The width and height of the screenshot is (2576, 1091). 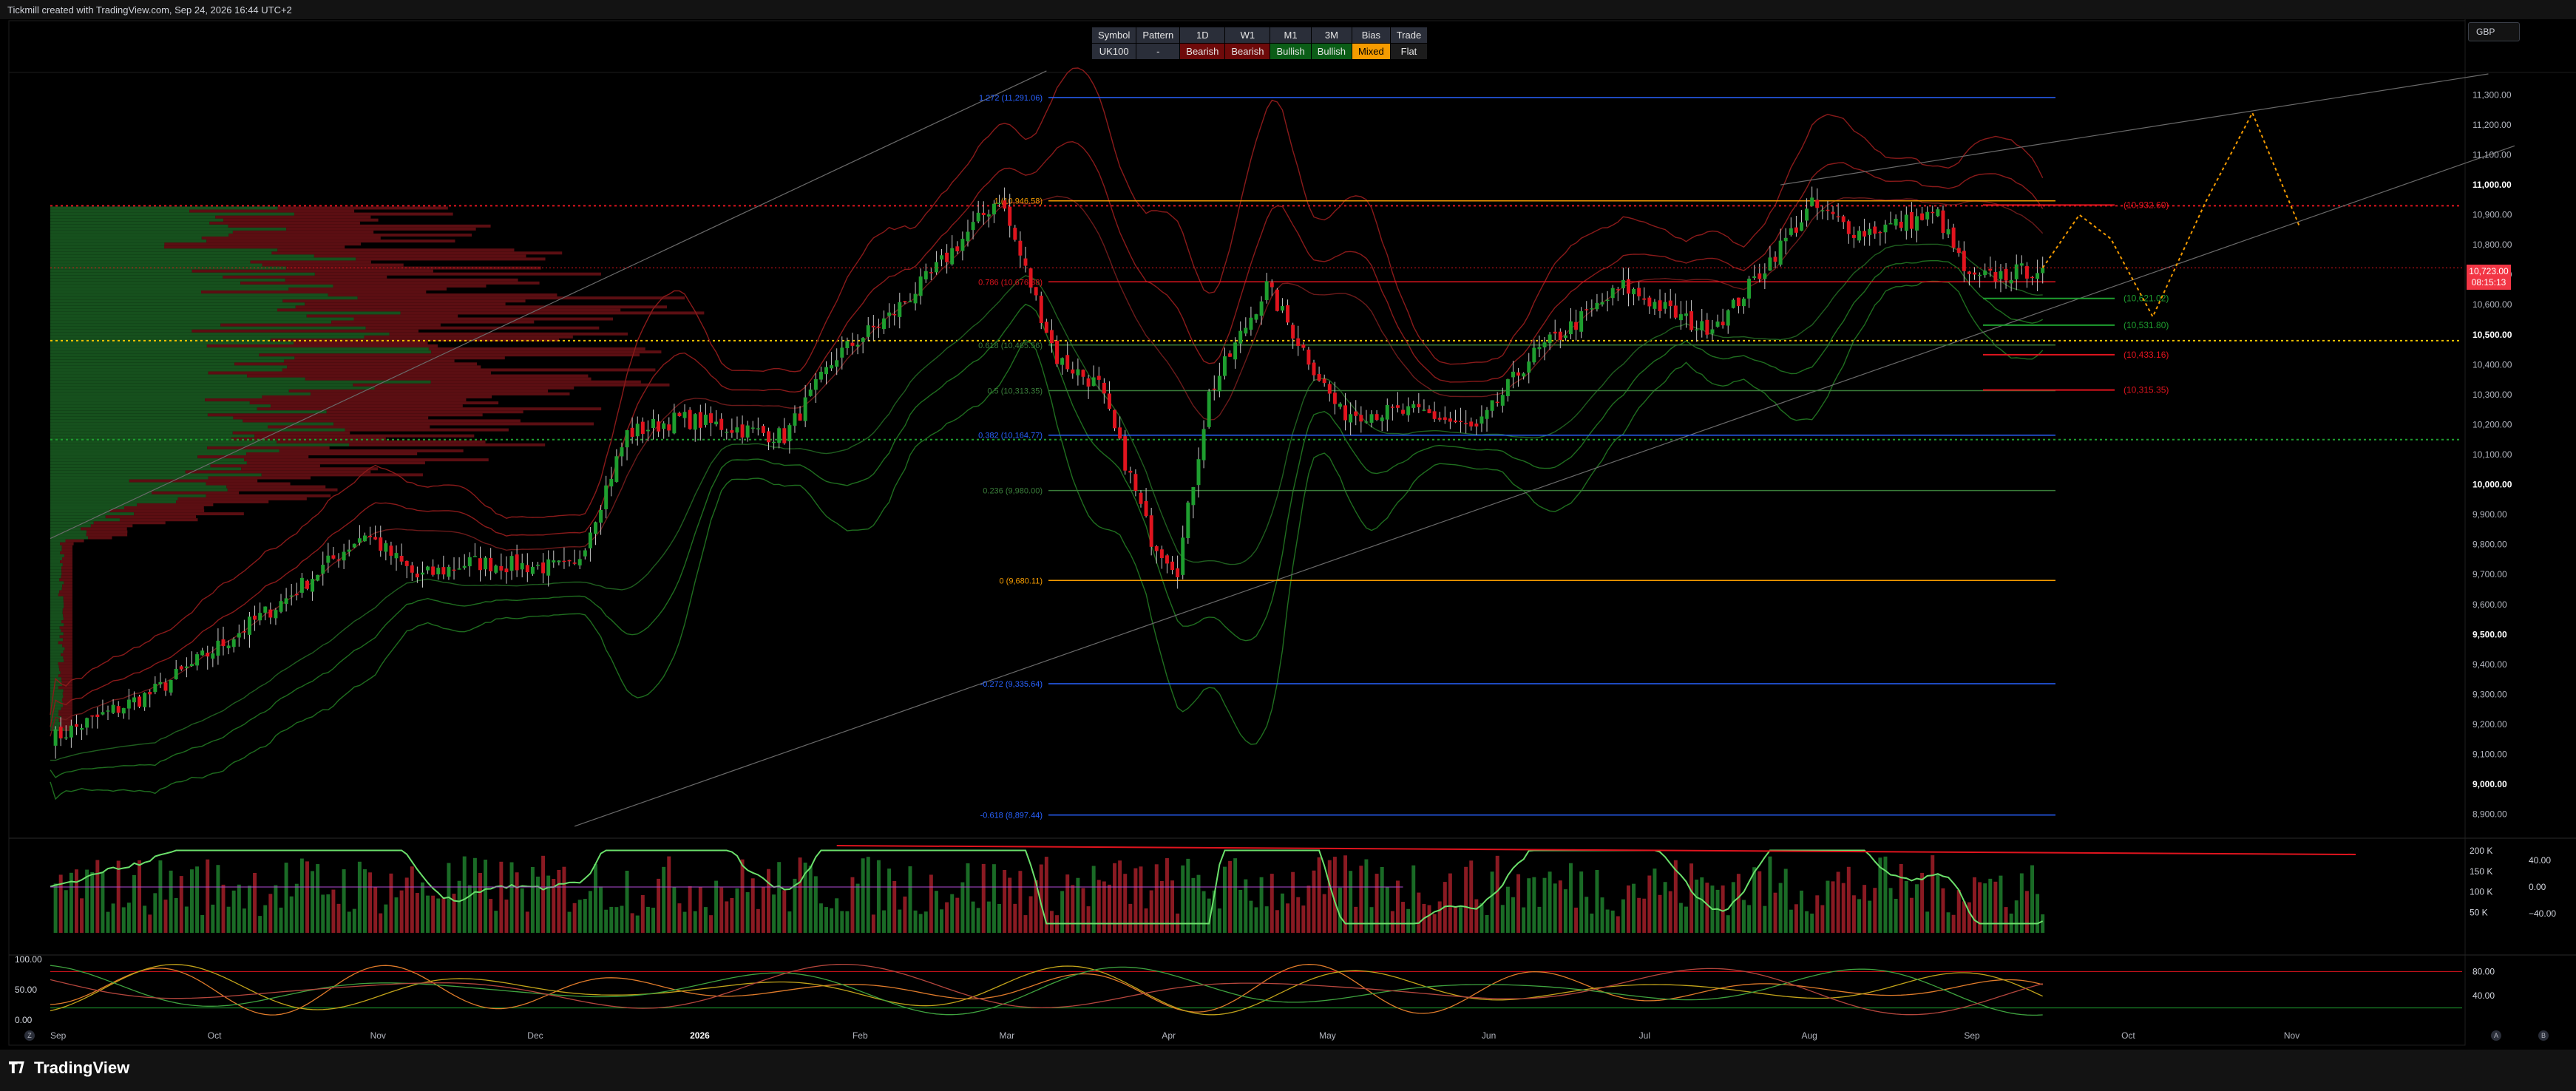 I want to click on stoch-right-tick-label: 40.00, so click(x=2483, y=996).